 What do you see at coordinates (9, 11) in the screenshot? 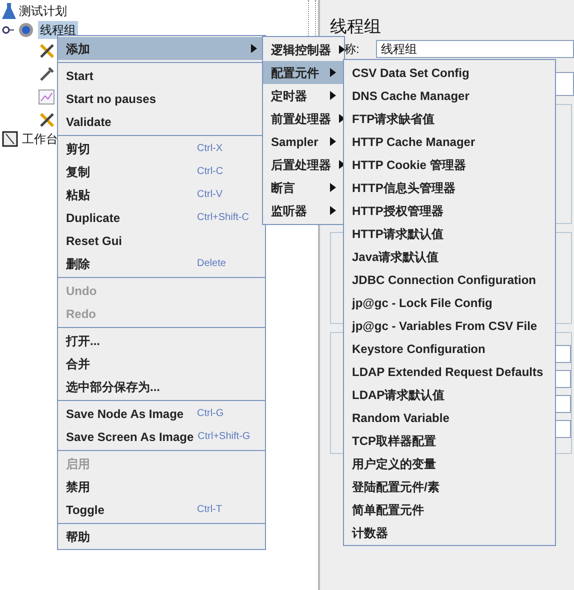
I see `flask-icon` at bounding box center [9, 11].